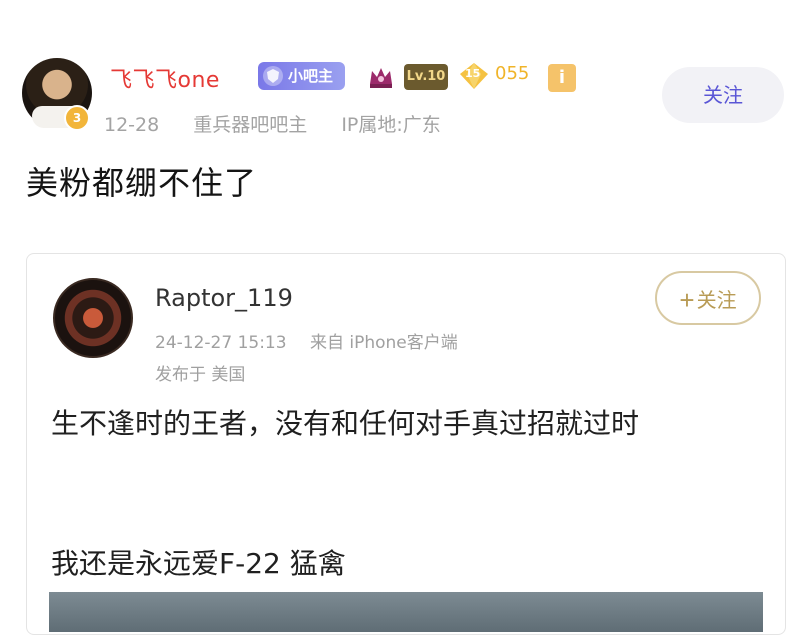  I want to click on avatar-level-badge: 3, so click(77, 118).